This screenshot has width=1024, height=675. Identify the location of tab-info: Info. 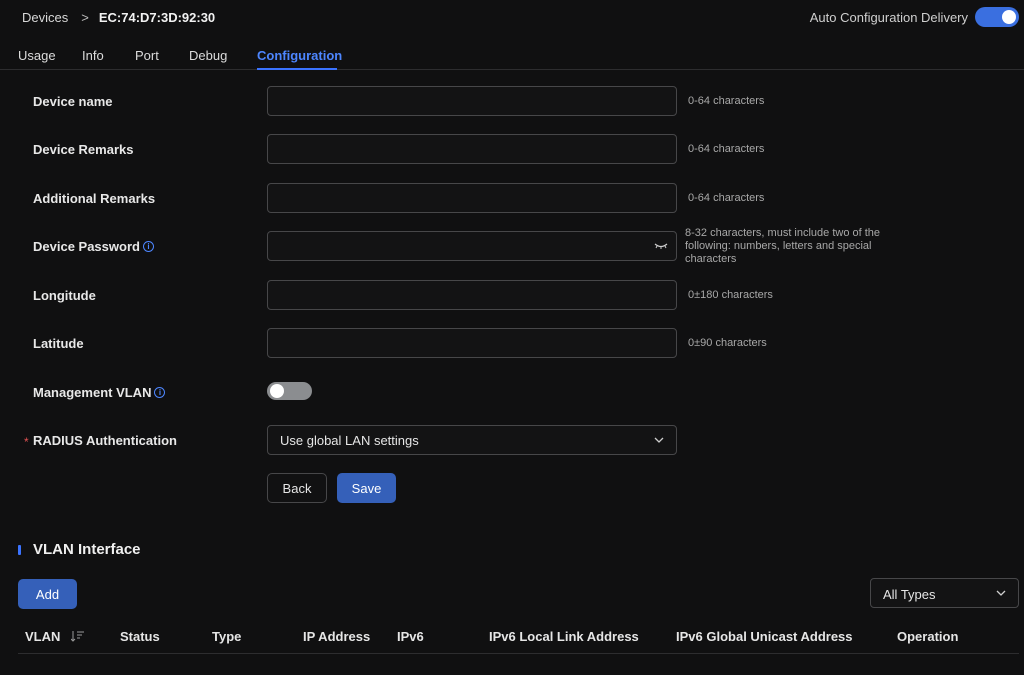
(93, 55).